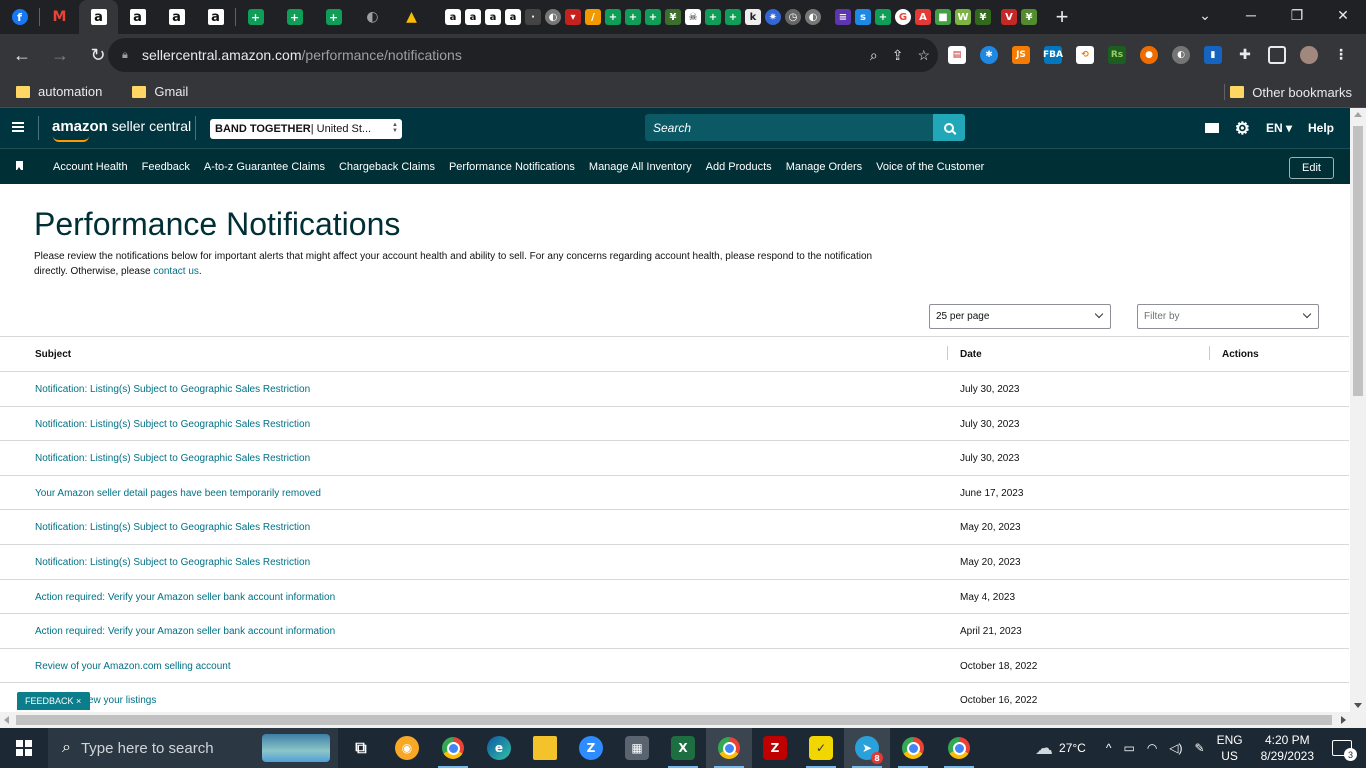 Image resolution: width=1366 pixels, height=768 pixels. I want to click on avatar, so click(1309, 55).